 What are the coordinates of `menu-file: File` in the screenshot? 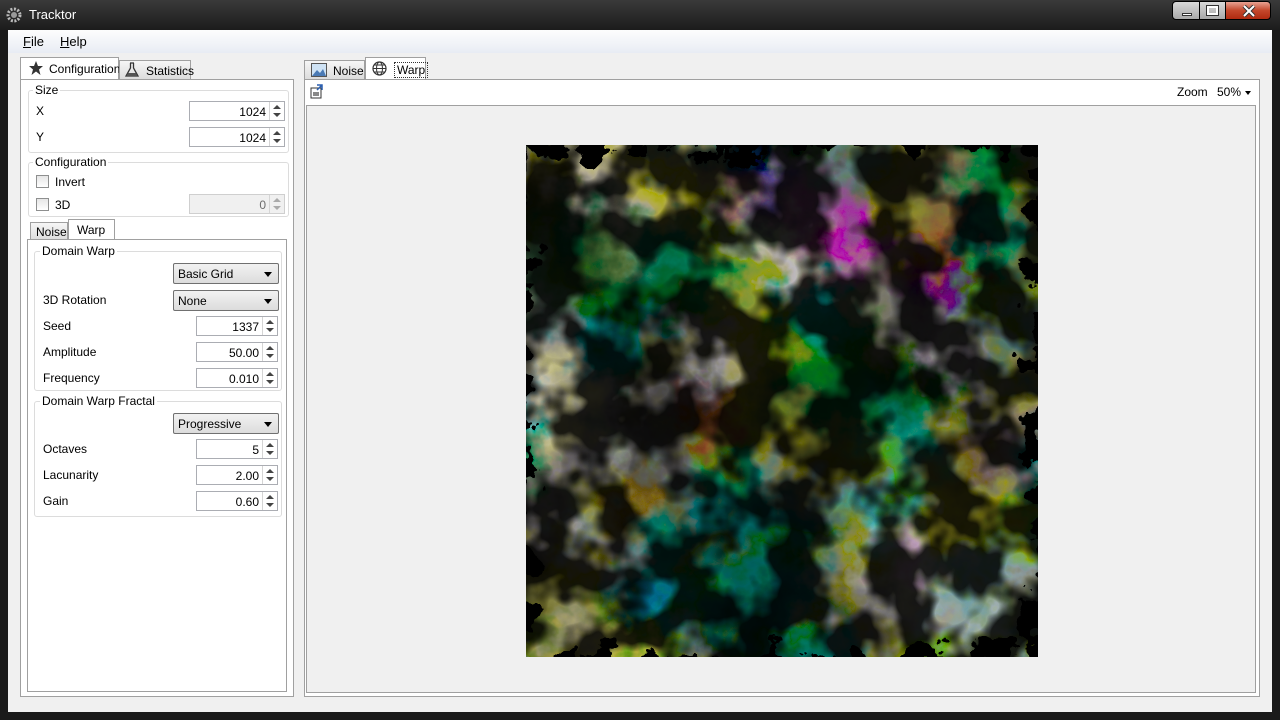 It's located at (33, 41).